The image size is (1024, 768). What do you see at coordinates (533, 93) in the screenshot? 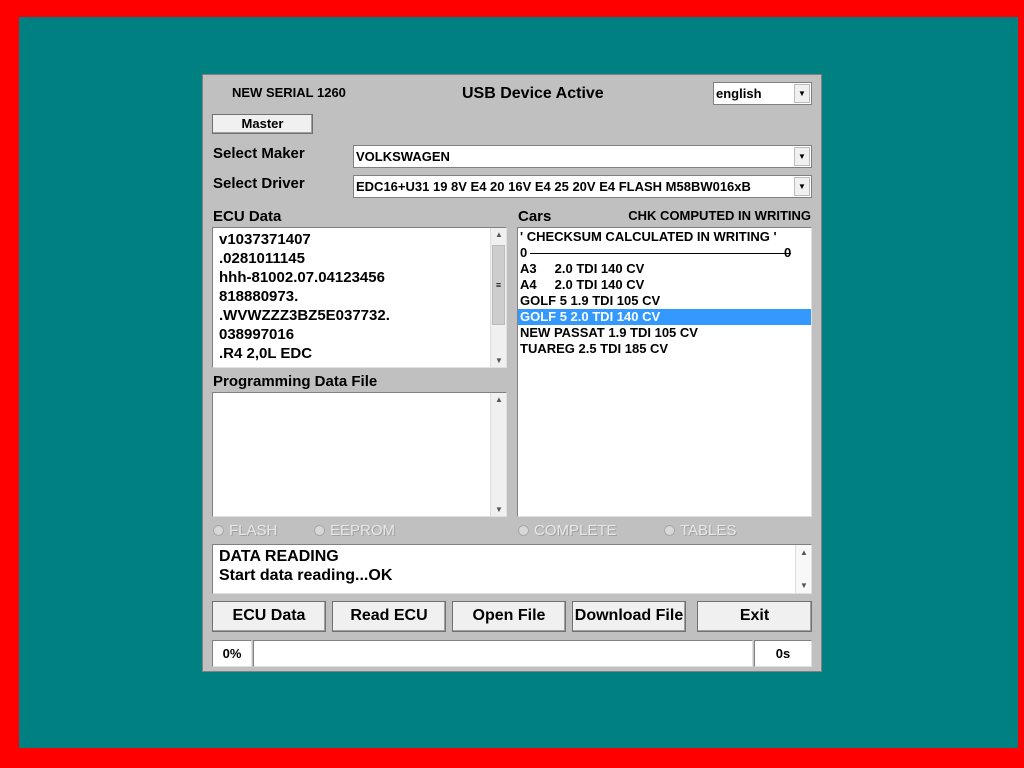
I see `device-status: USB Device Active` at bounding box center [533, 93].